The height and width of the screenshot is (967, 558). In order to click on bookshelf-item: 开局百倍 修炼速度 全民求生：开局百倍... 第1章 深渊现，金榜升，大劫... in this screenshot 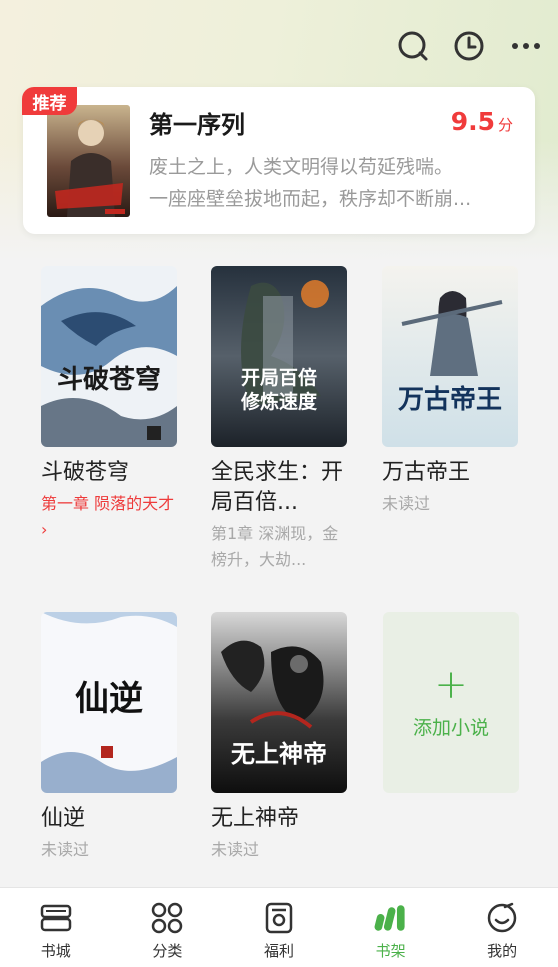, I will do `click(279, 419)`.